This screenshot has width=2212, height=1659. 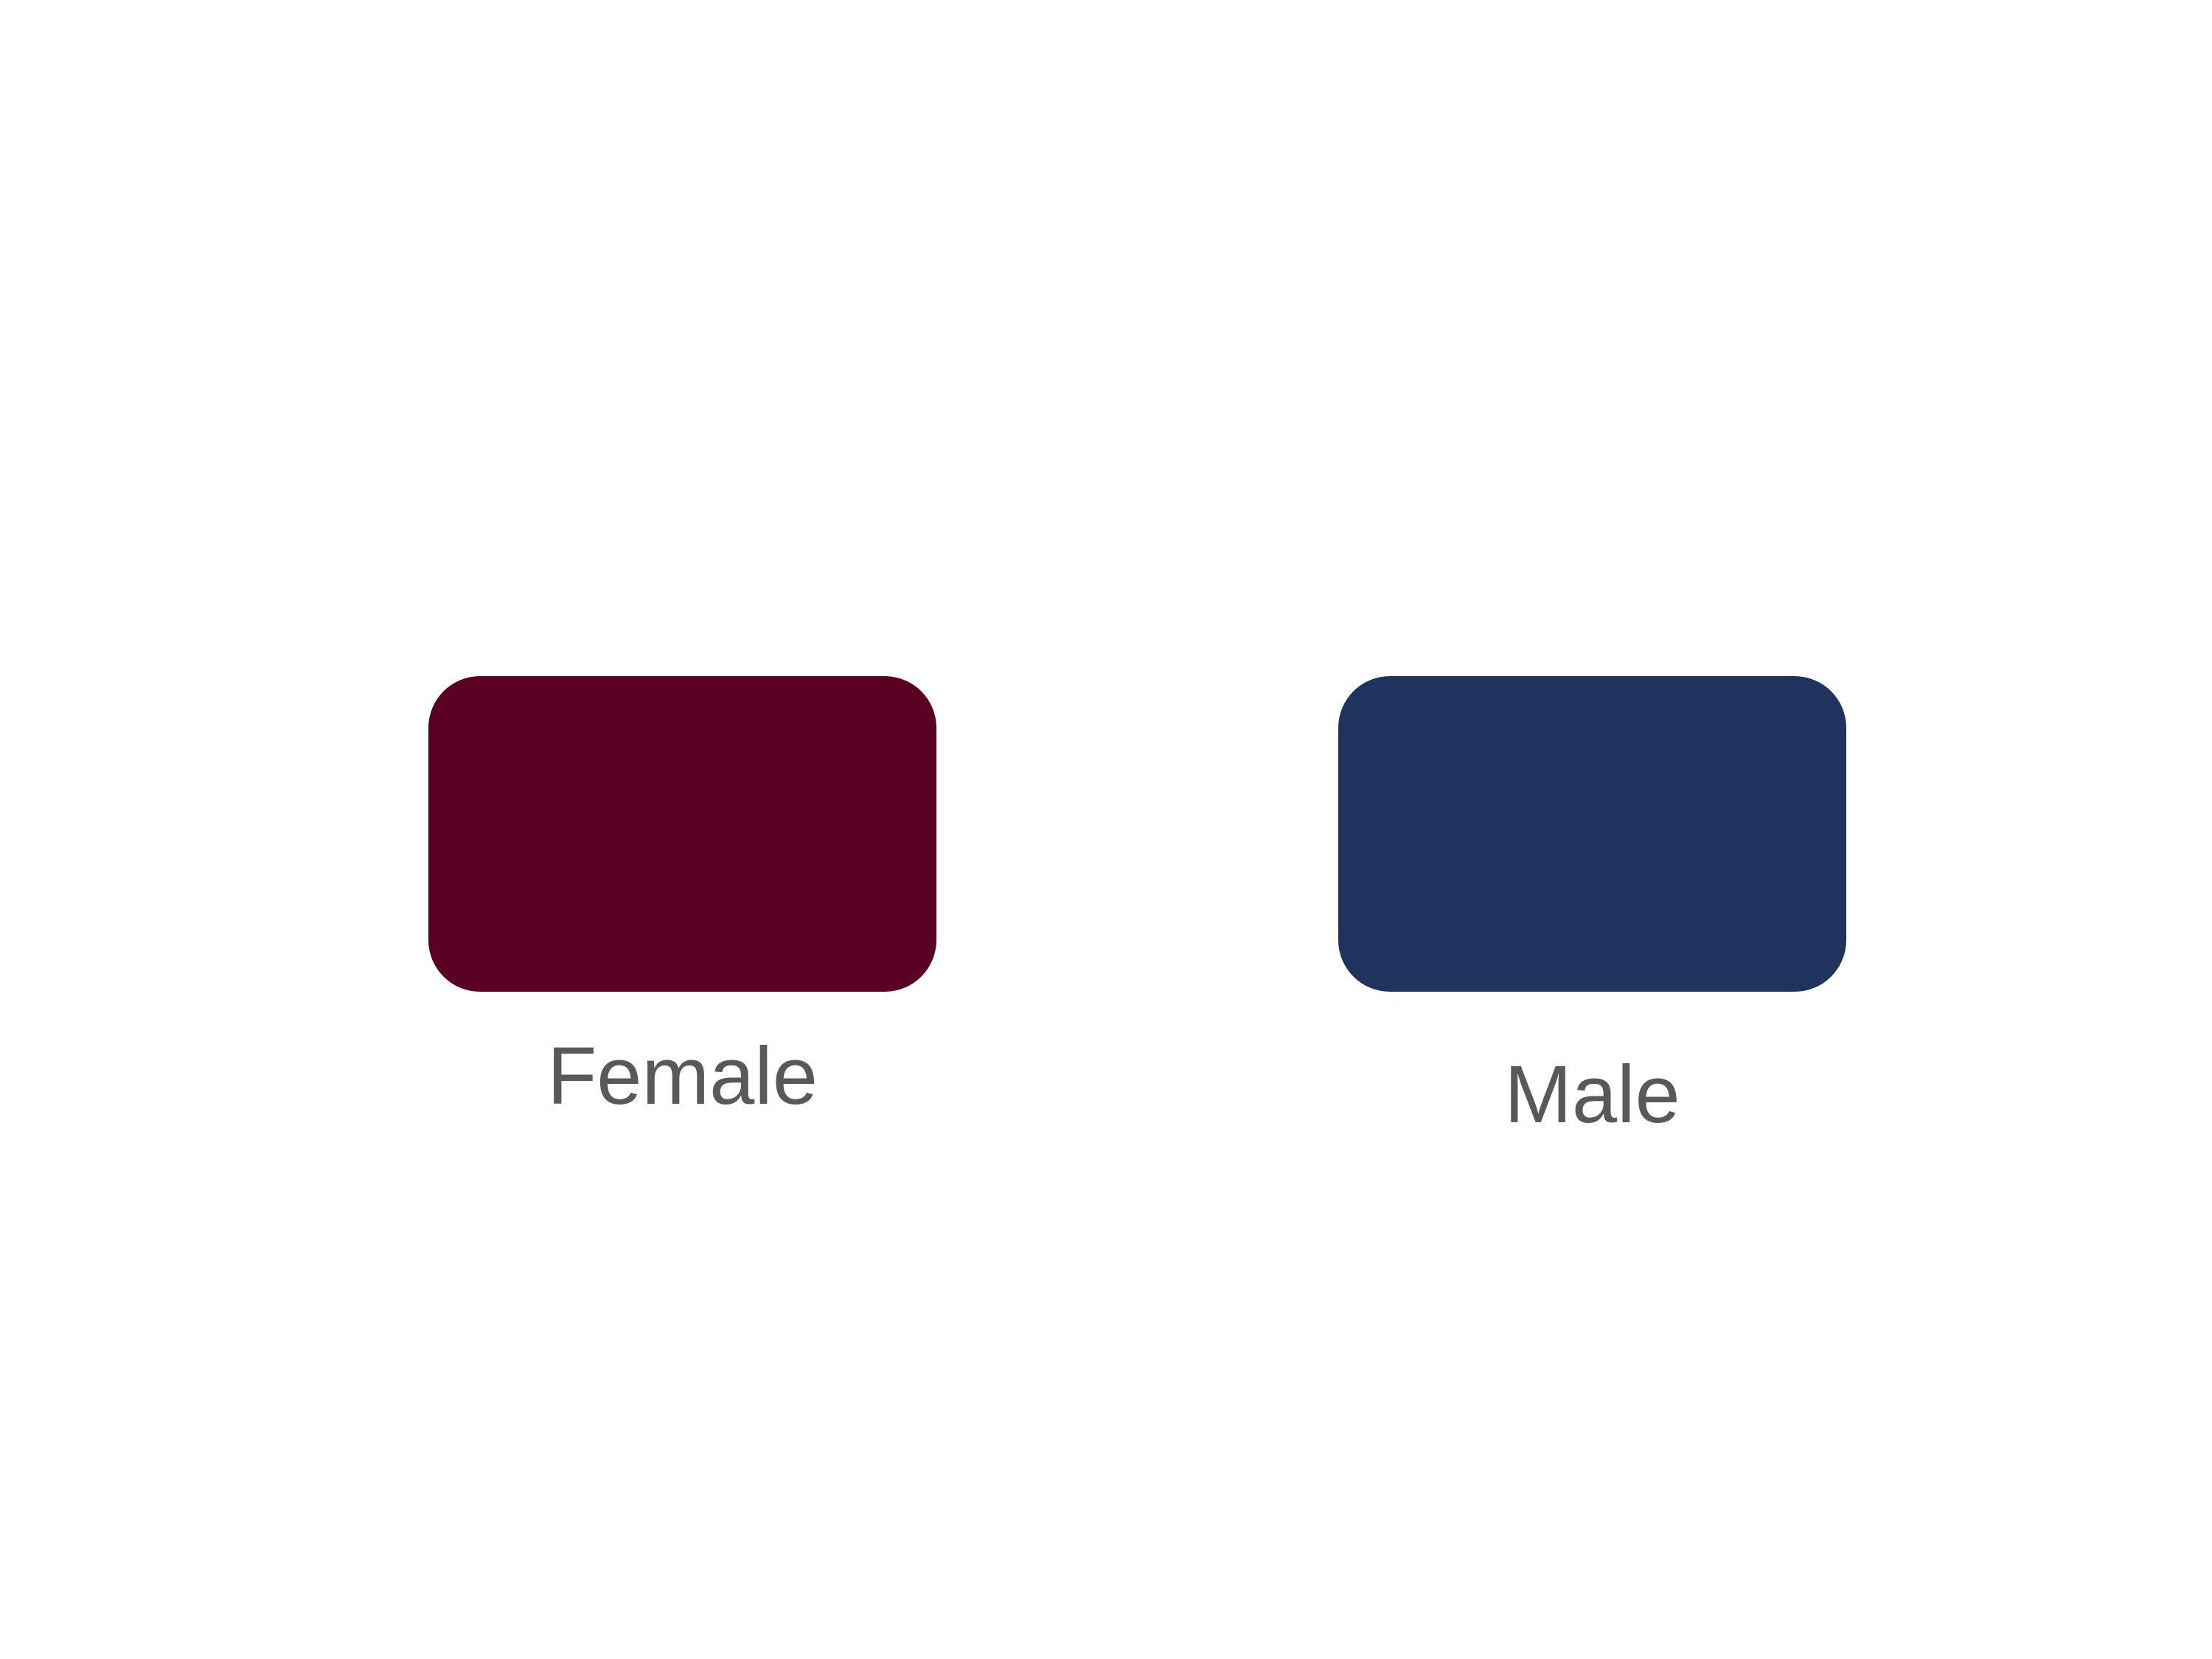 What do you see at coordinates (1592, 834) in the screenshot?
I see `male-color-swatch` at bounding box center [1592, 834].